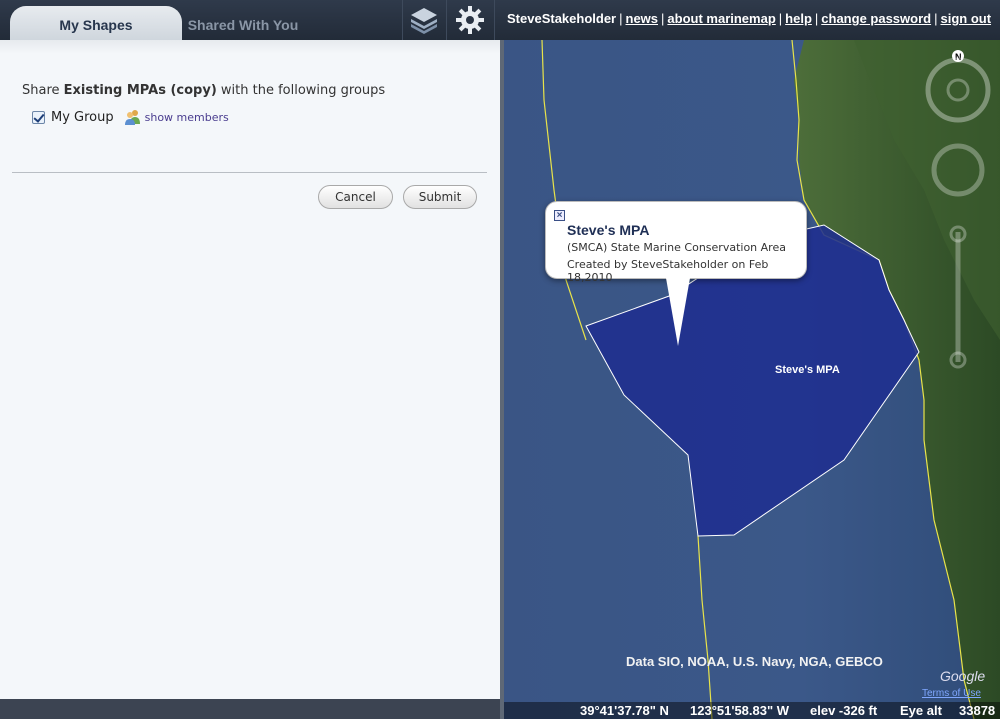  Describe the element at coordinates (96, 23) in the screenshot. I see `tab-my-shapes: My Shapes` at that location.